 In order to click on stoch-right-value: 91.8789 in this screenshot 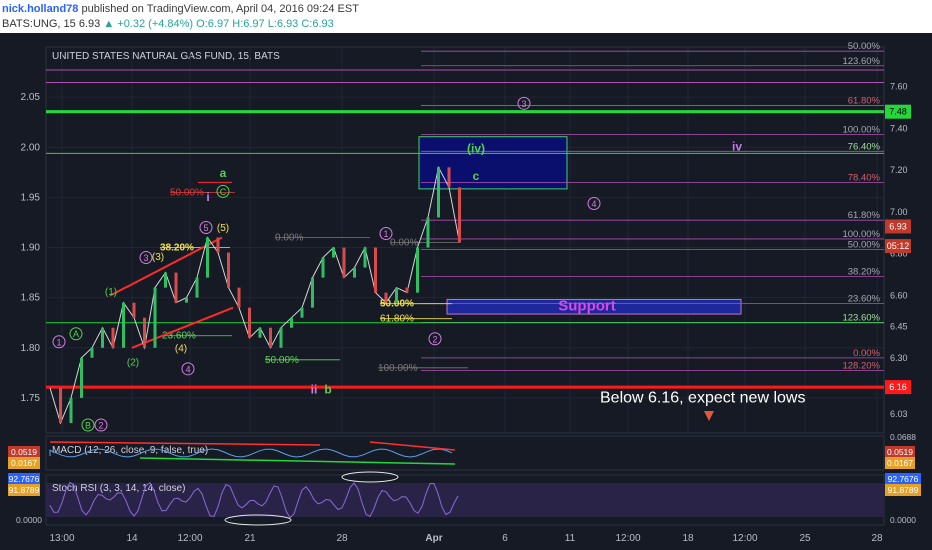, I will do `click(903, 490)`.